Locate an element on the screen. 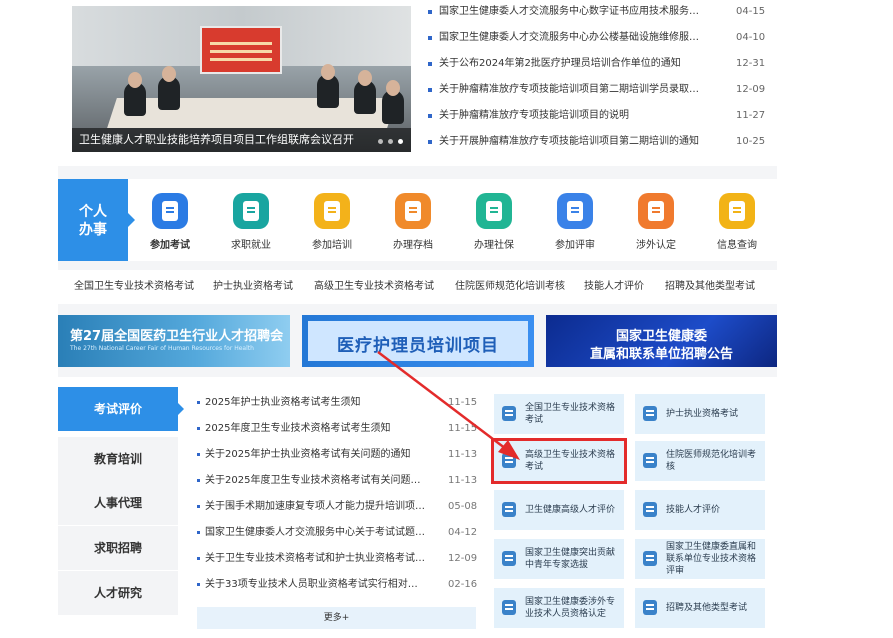 The image size is (893, 638). person-icon is located at coordinates (509, 558).